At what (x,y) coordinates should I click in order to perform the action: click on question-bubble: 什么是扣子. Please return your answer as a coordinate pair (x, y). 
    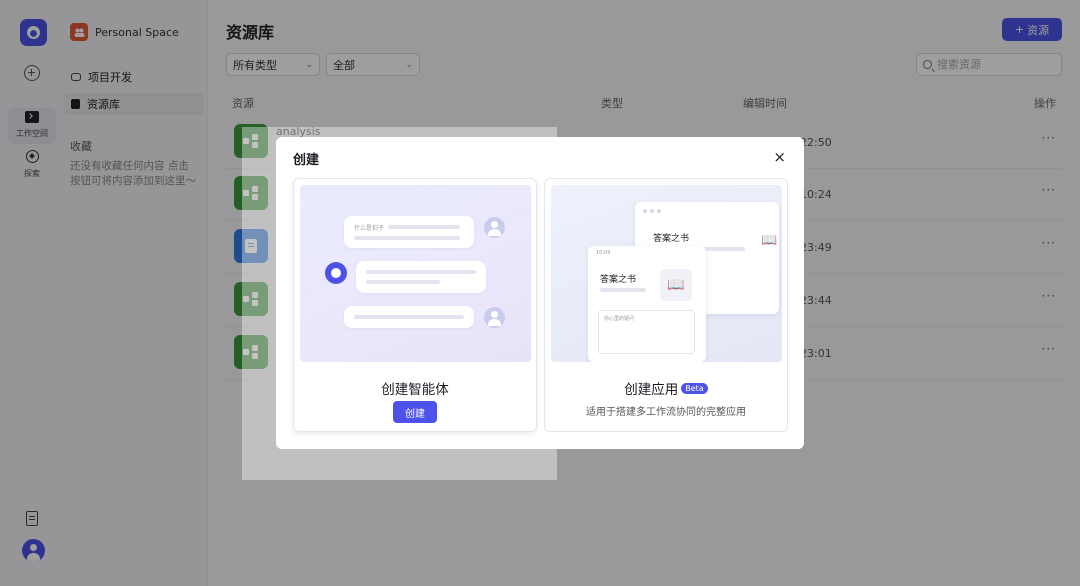
    Looking at the image, I should click on (409, 232).